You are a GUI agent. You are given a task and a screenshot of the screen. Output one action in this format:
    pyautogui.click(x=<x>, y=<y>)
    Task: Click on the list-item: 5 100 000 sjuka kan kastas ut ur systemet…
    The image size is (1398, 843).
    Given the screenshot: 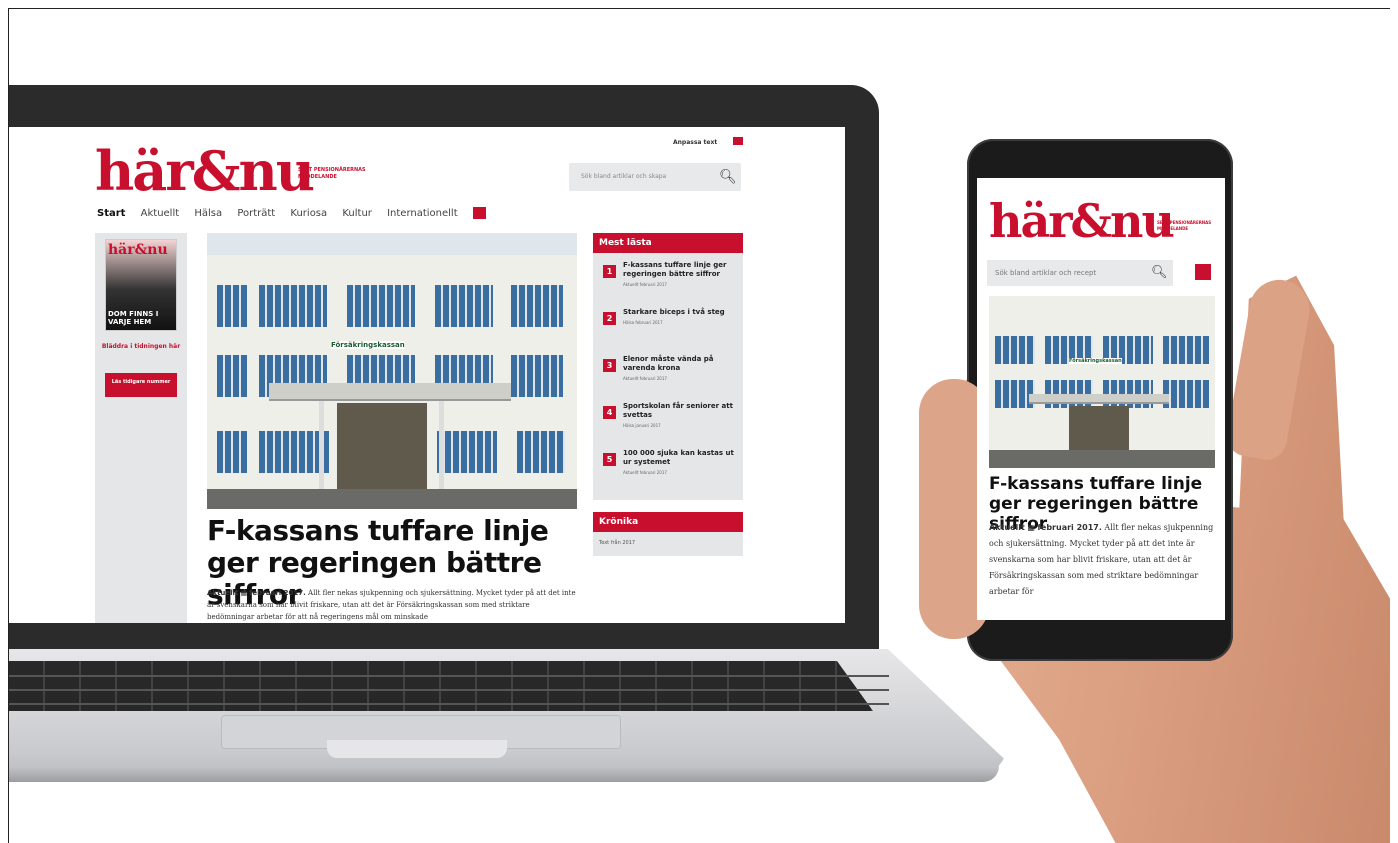 What is the action you would take?
    pyautogui.click(x=668, y=472)
    